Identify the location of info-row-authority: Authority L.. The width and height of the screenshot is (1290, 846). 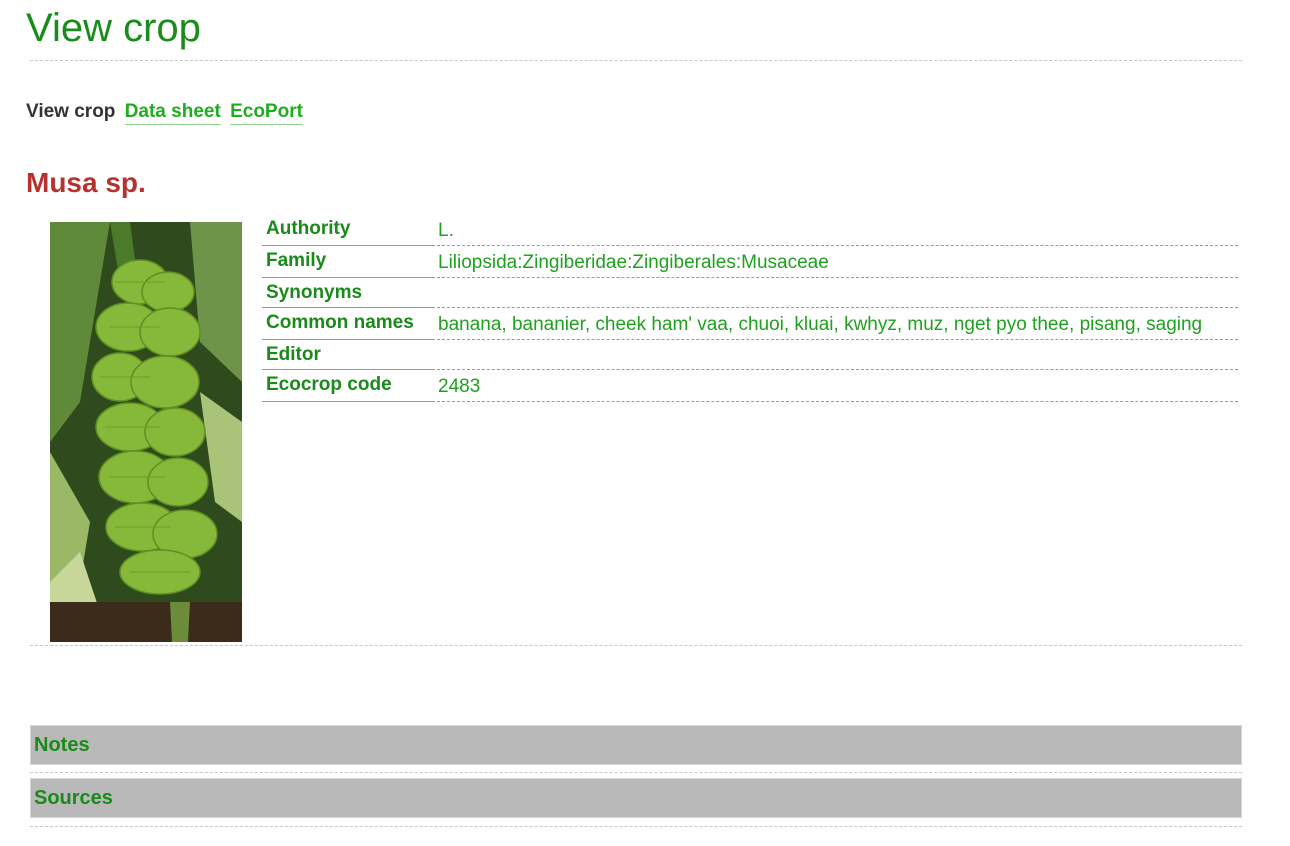
(750, 230).